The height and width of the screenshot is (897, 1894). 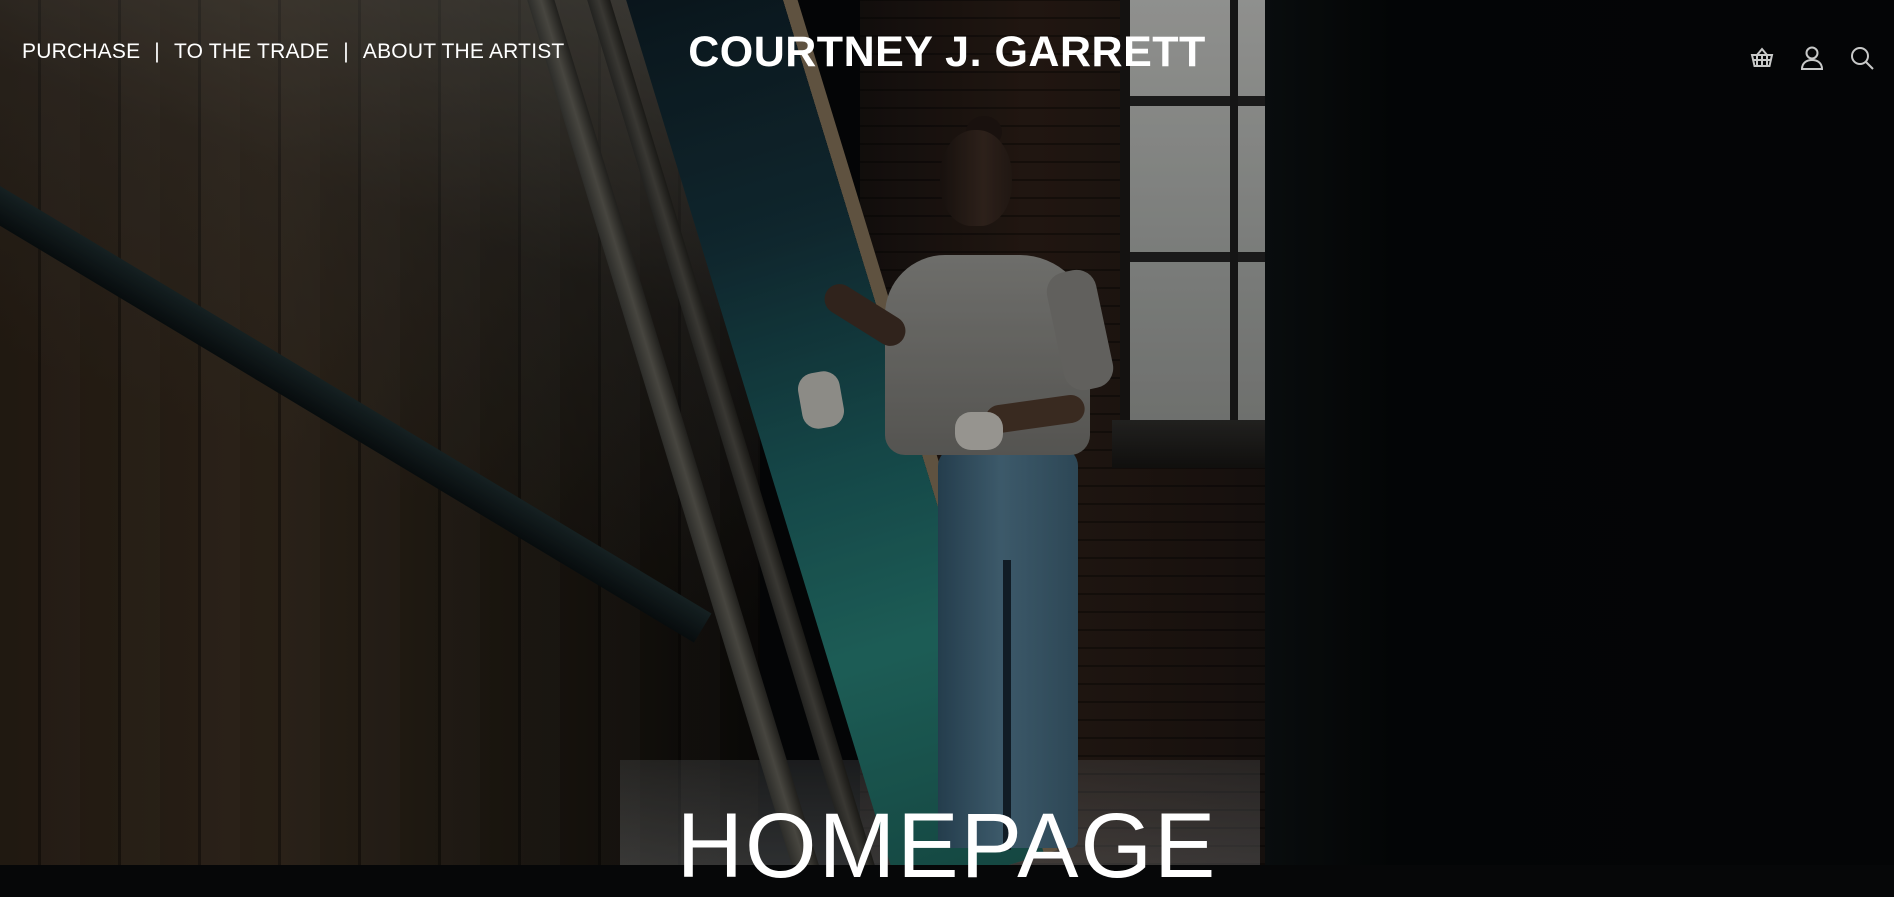 I want to click on header-icons, so click(x=1812, y=58).